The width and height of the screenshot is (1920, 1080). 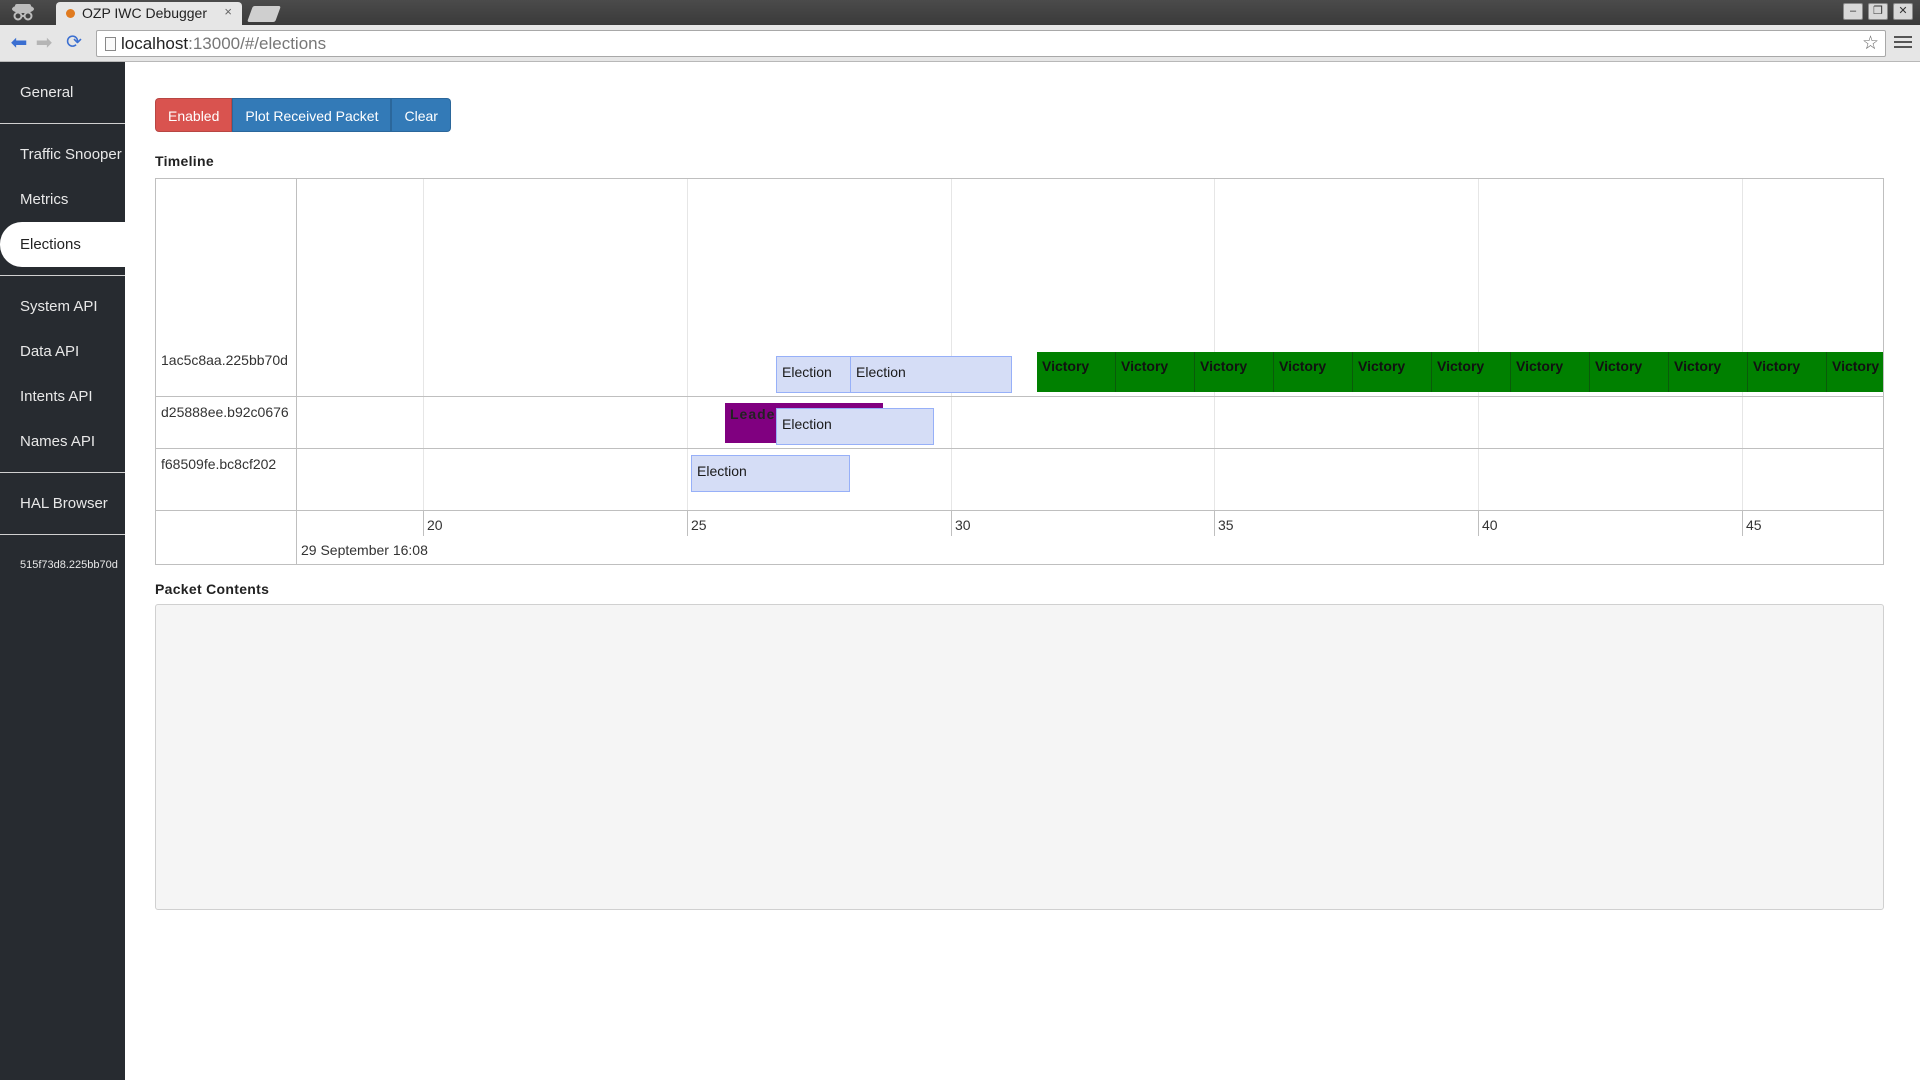 What do you see at coordinates (421, 115) in the screenshot?
I see `clear-button: Clear` at bounding box center [421, 115].